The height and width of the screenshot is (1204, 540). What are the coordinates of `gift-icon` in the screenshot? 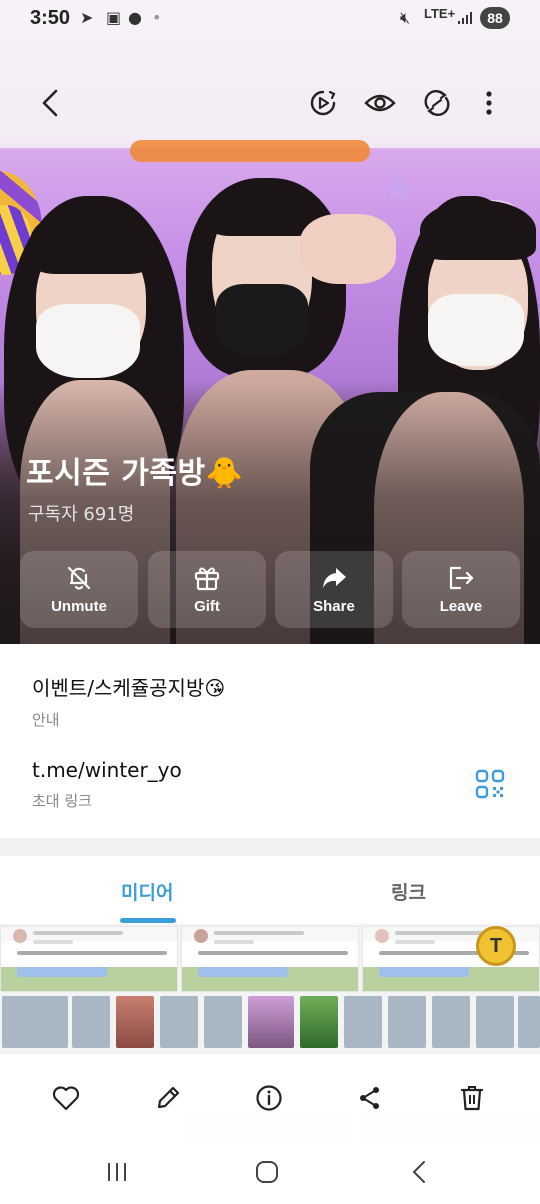 It's located at (207, 579).